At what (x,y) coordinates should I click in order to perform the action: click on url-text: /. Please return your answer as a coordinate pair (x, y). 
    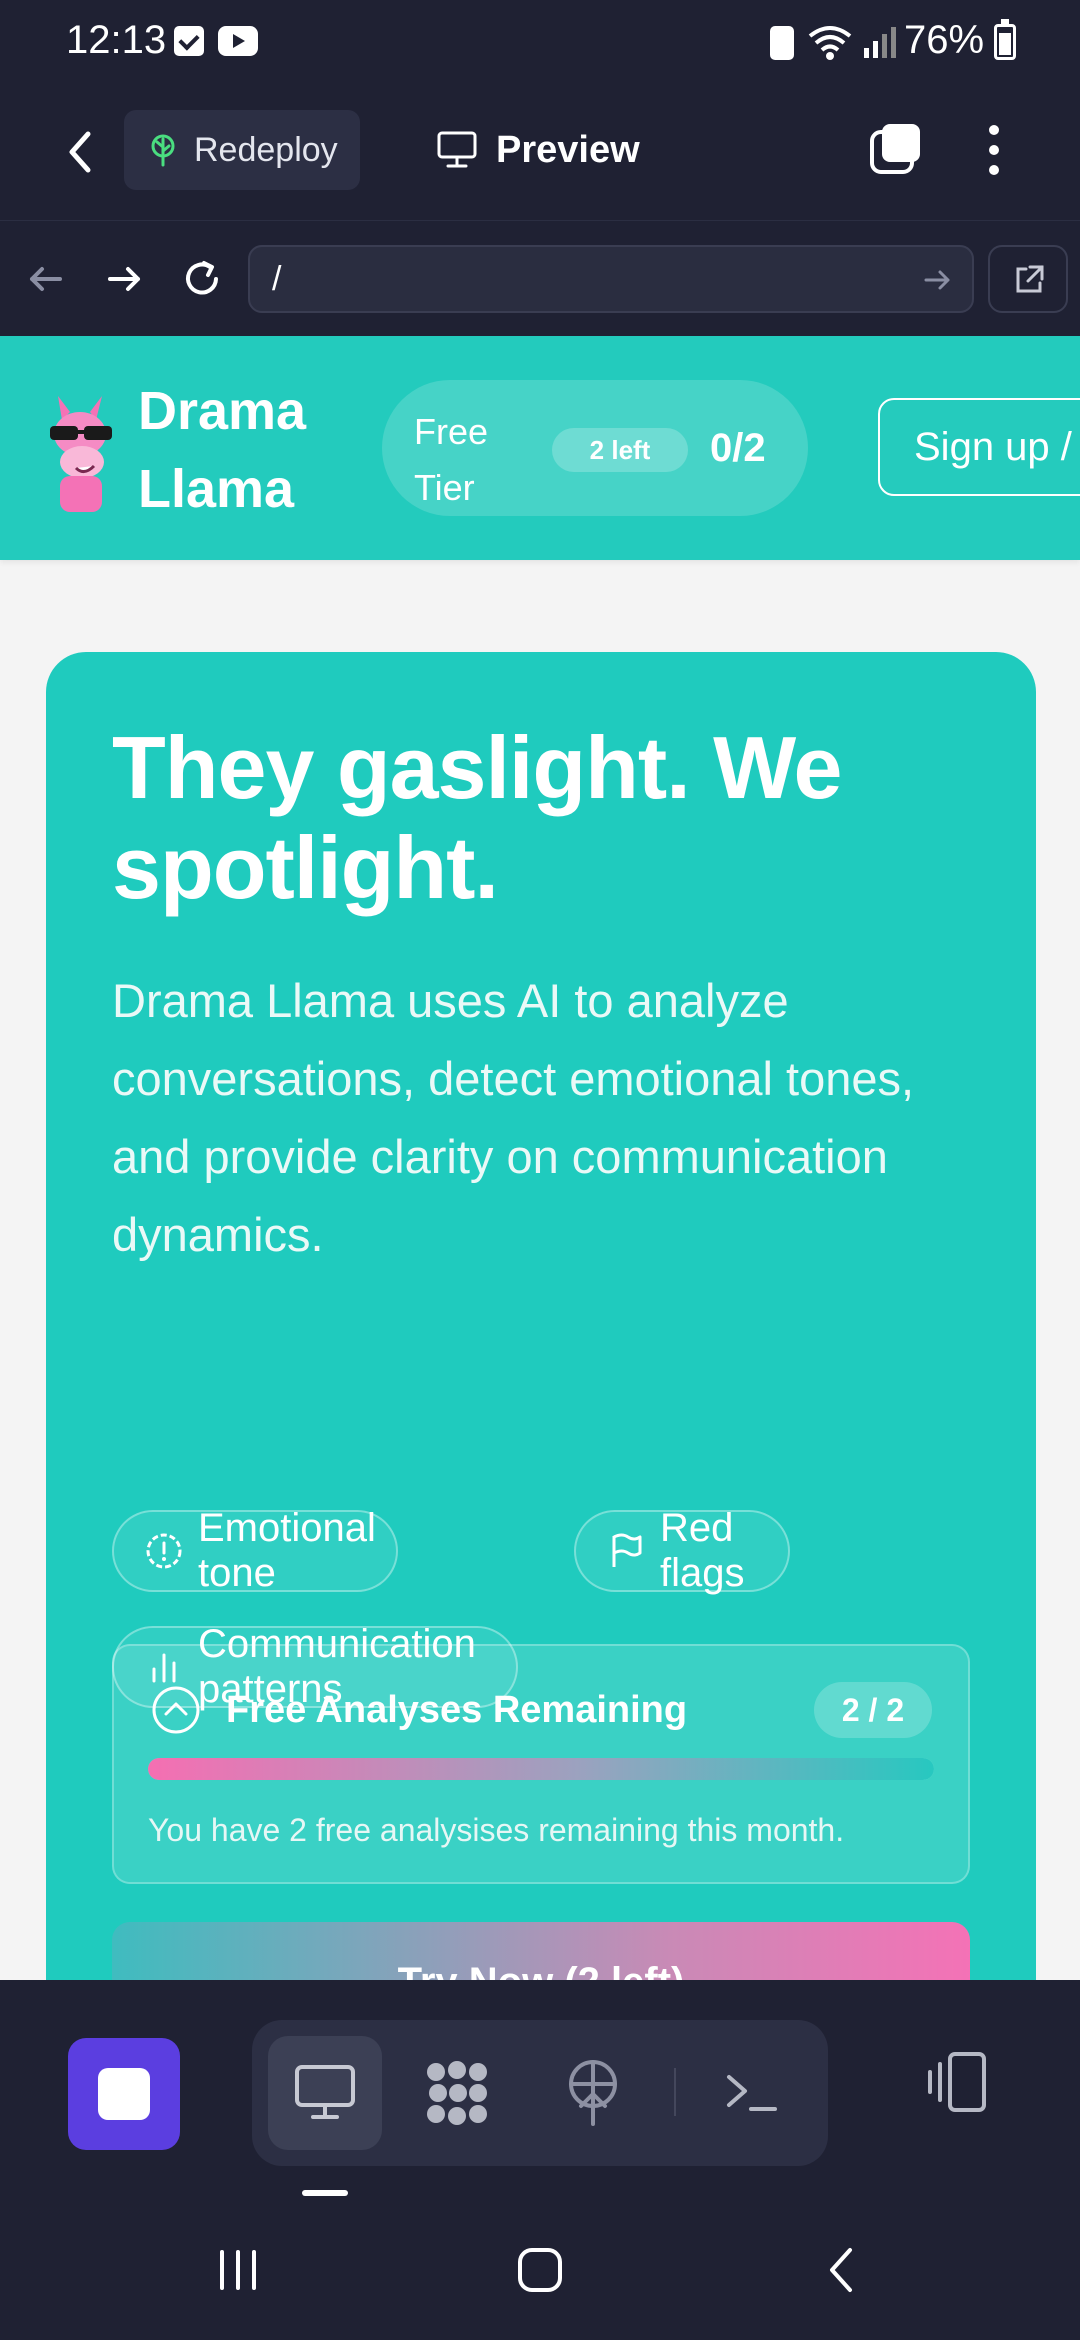
    Looking at the image, I should click on (277, 279).